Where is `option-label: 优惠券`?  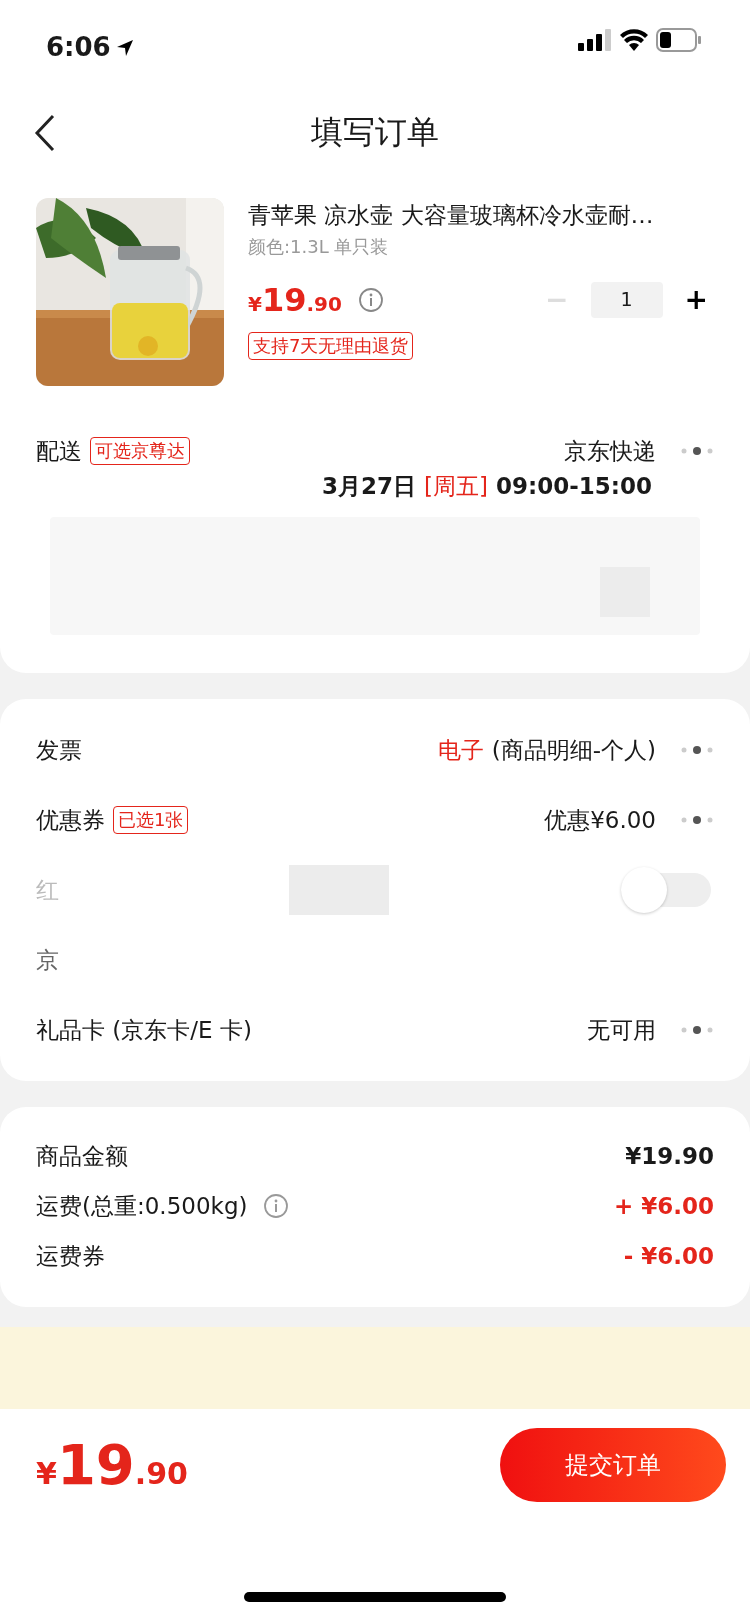
option-label: 优惠券 is located at coordinates (70, 820).